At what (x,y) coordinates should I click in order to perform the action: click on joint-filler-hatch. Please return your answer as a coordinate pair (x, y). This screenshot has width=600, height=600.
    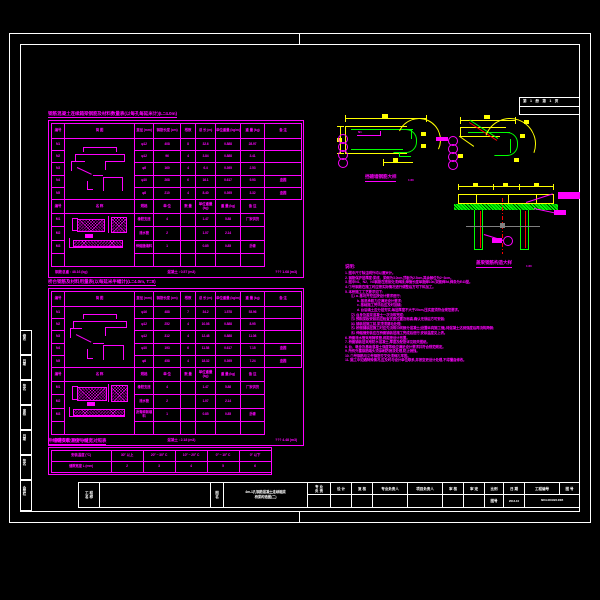
    Looking at the image, I should click on (99, 412).